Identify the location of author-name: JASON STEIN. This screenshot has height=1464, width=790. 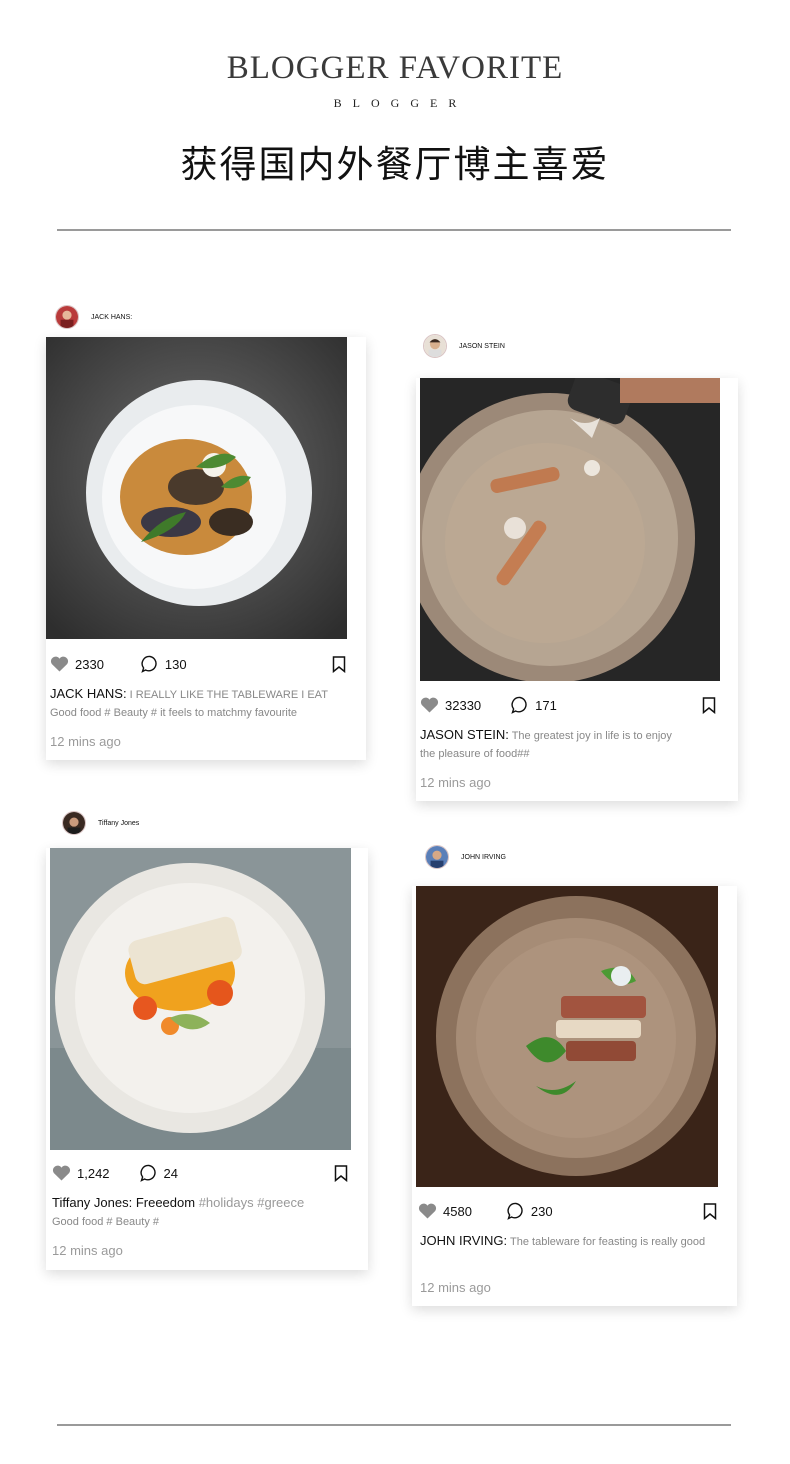
(482, 346).